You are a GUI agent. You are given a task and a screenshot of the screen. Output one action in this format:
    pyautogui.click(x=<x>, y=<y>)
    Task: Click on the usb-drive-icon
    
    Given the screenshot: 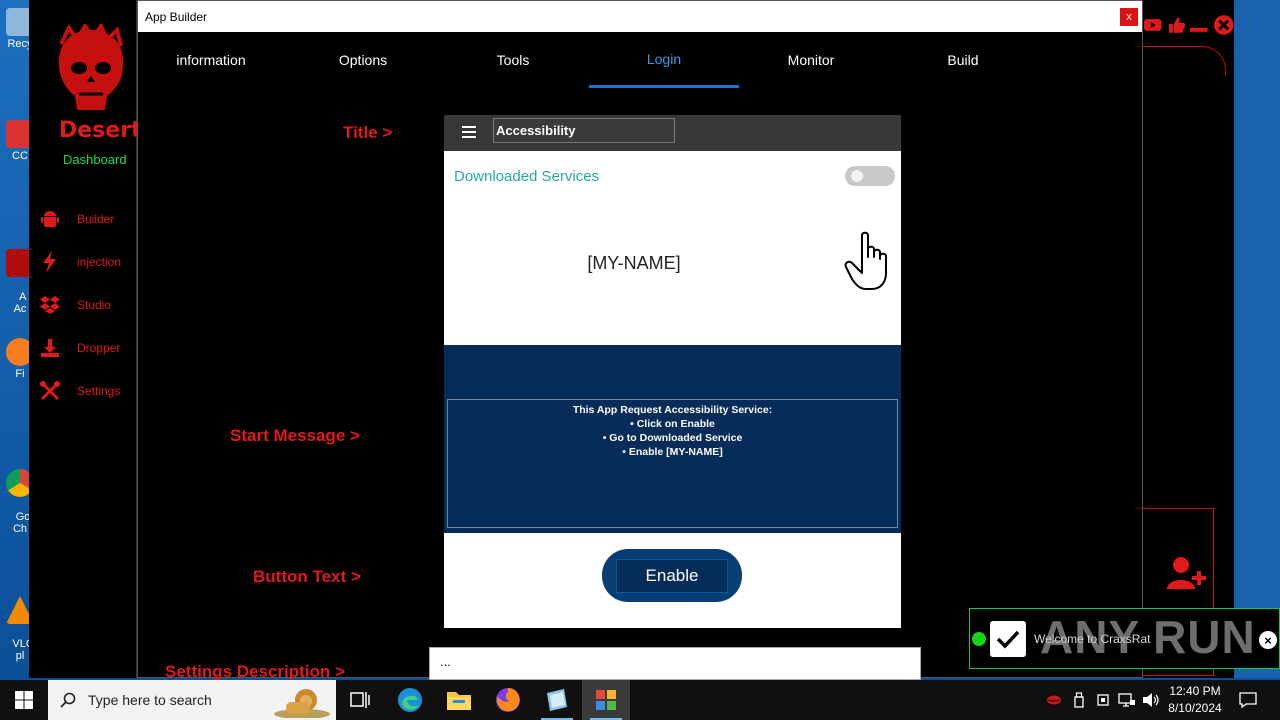 What is the action you would take?
    pyautogui.click(x=1079, y=700)
    